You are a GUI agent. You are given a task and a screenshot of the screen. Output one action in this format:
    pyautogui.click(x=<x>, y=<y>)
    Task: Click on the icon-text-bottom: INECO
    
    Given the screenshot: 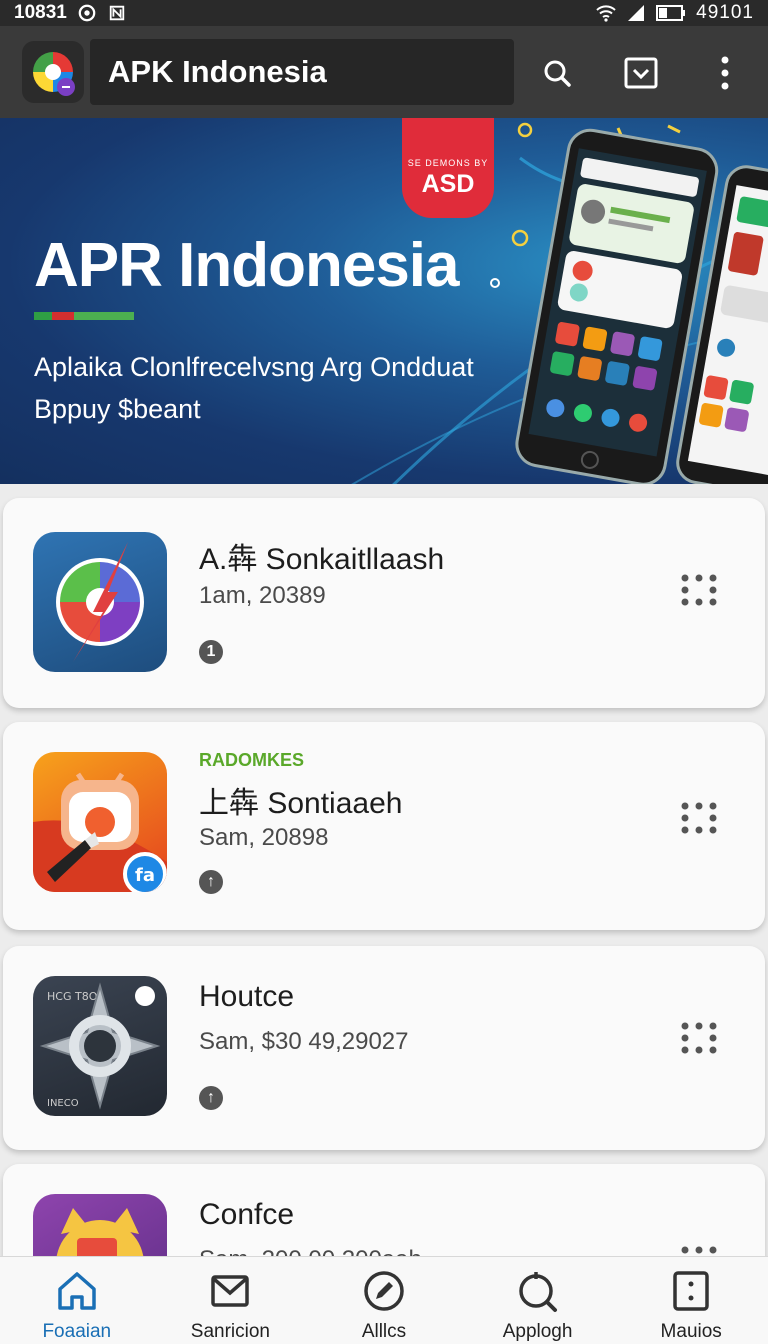 What is the action you would take?
    pyautogui.click(x=63, y=1103)
    